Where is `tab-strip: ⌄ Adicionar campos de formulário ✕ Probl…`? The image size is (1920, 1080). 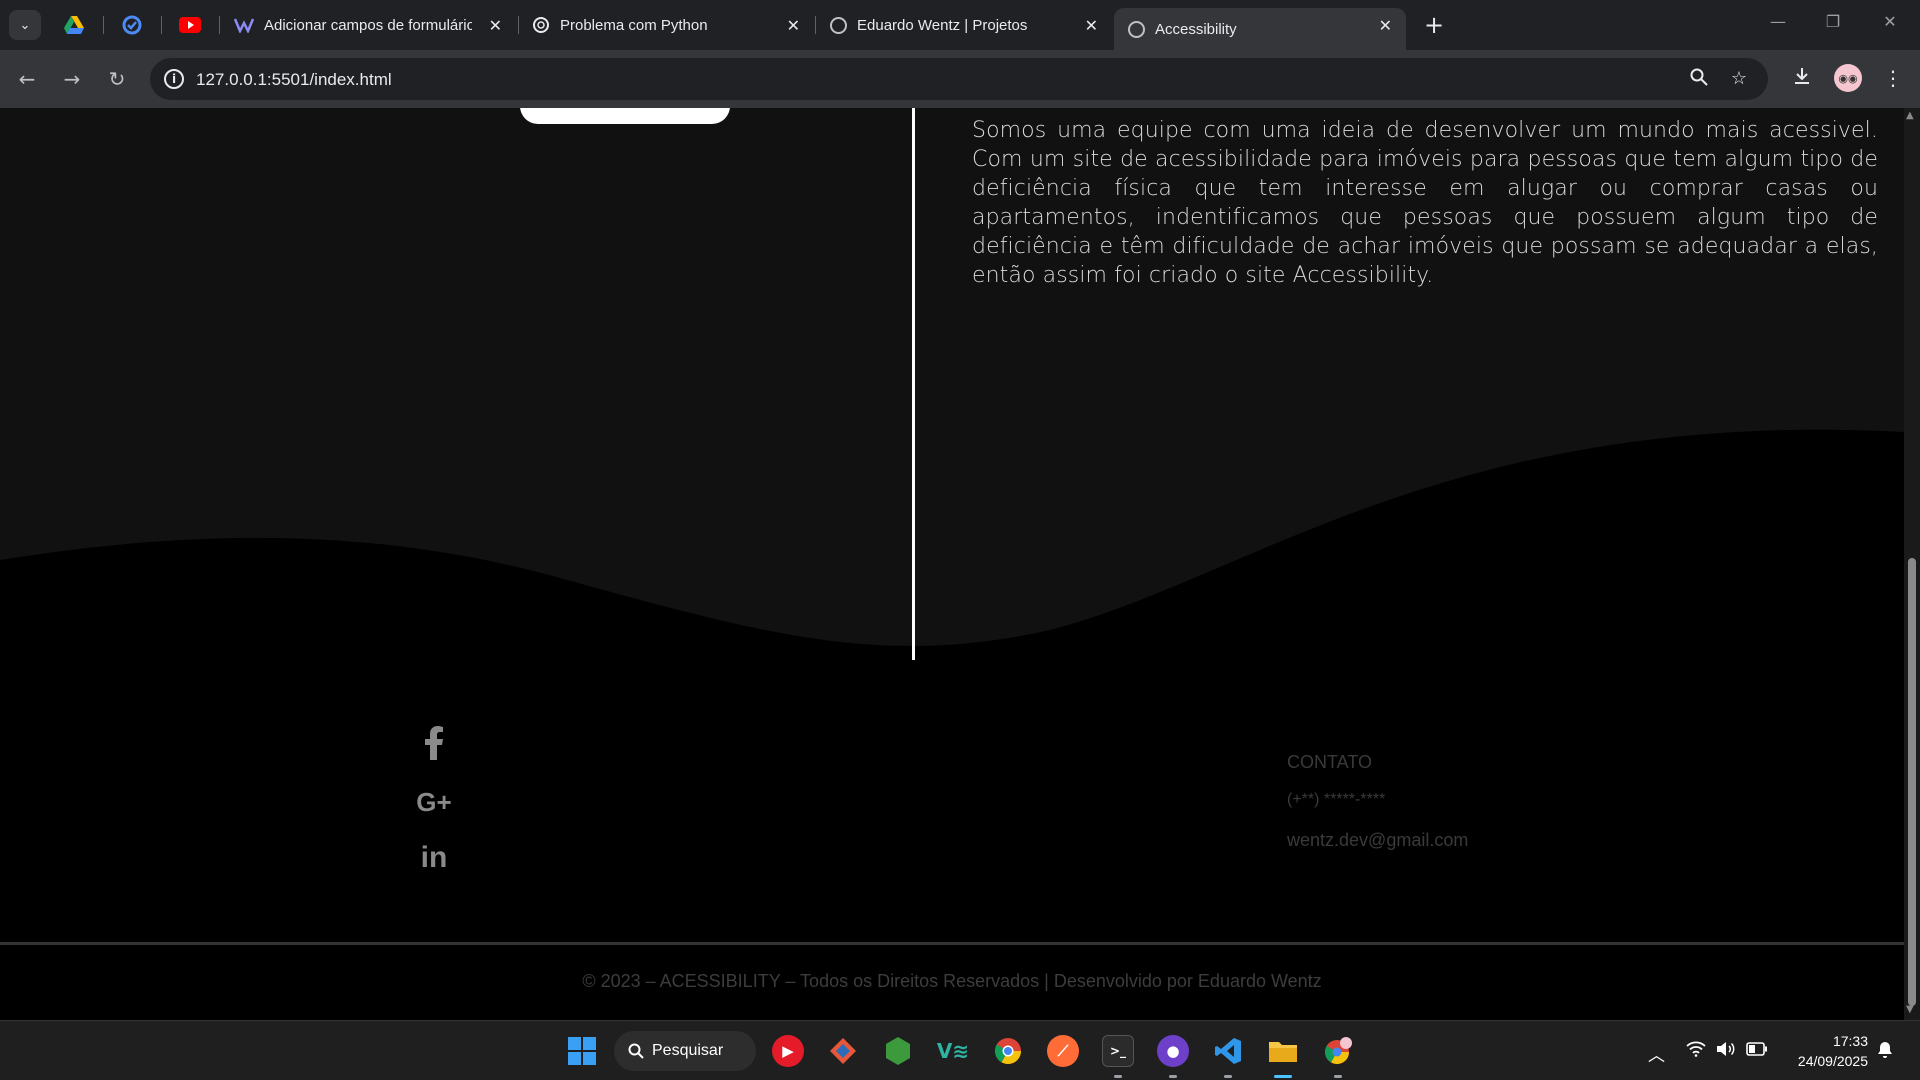
tab-strip: ⌄ Adicionar campos de formulário ✕ Probl… is located at coordinates (960, 25).